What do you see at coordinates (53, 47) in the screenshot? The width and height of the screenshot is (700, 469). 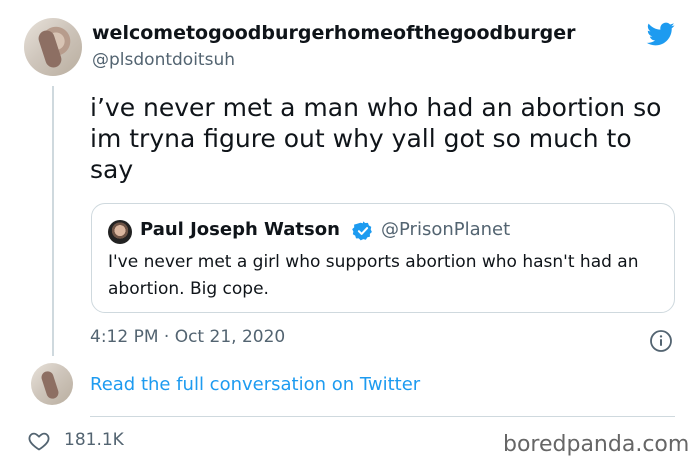 I see `author-avatar` at bounding box center [53, 47].